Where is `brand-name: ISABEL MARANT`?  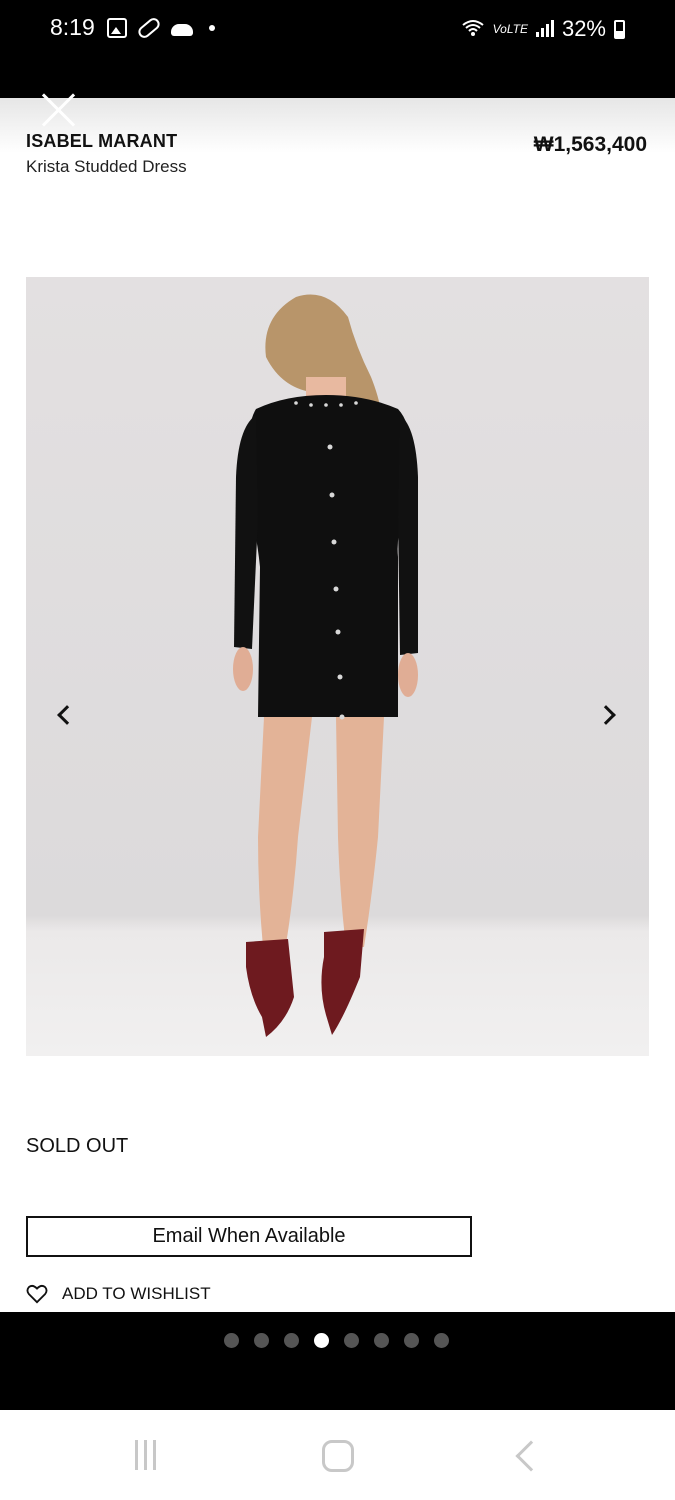 brand-name: ISABEL MARANT is located at coordinates (102, 141).